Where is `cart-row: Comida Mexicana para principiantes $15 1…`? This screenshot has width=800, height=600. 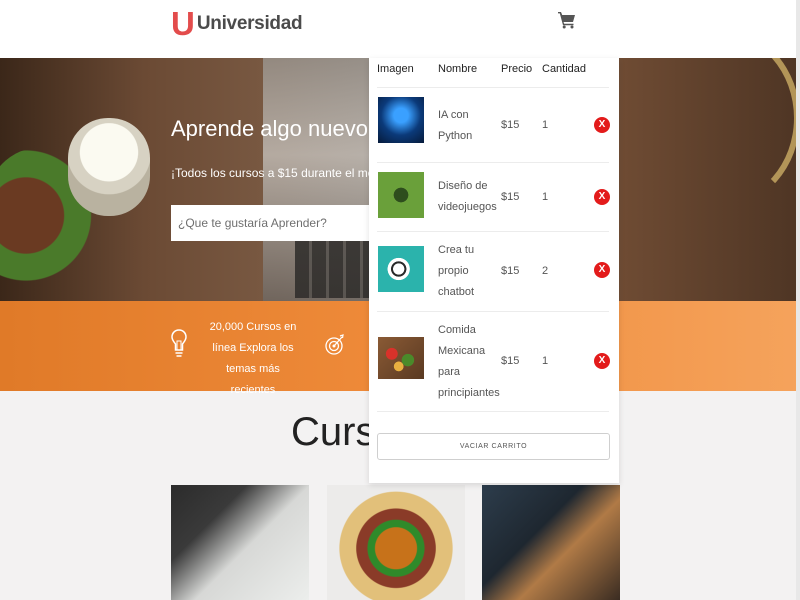
cart-row: Comida Mexicana para principiantes $15 1… is located at coordinates (493, 361).